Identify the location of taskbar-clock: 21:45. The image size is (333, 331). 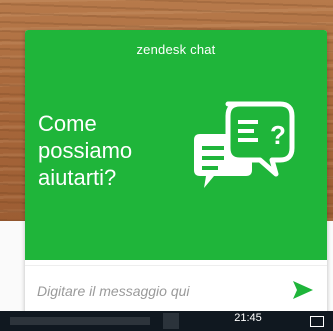
(248, 318).